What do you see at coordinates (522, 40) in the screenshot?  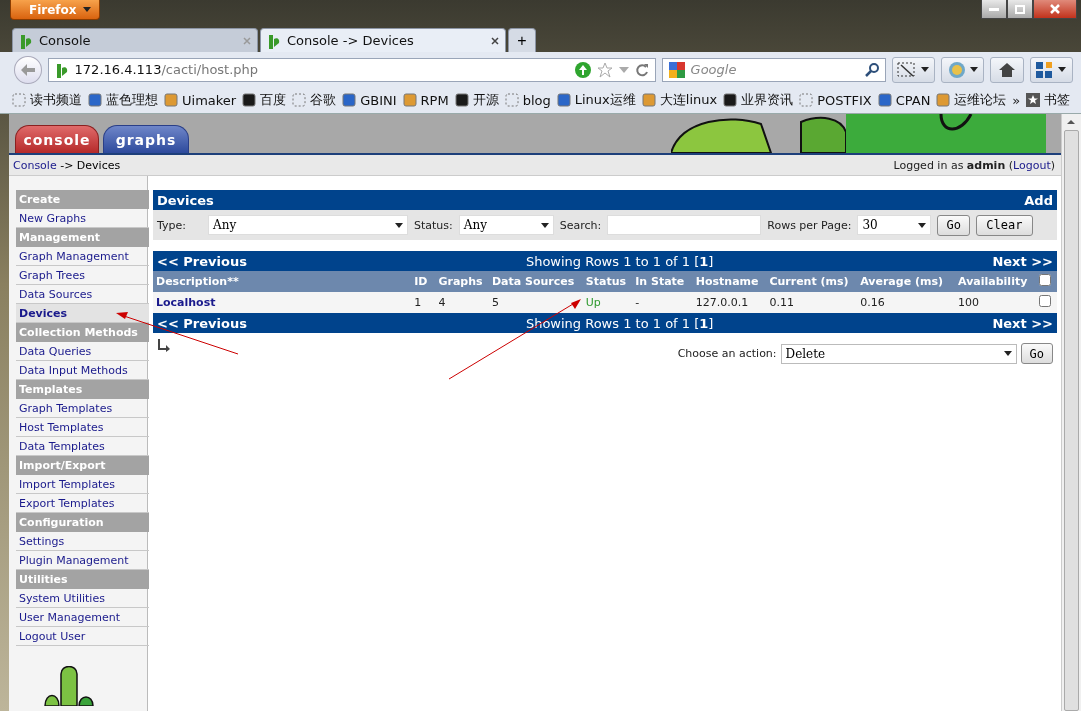 I see `new-tab-button: +` at bounding box center [522, 40].